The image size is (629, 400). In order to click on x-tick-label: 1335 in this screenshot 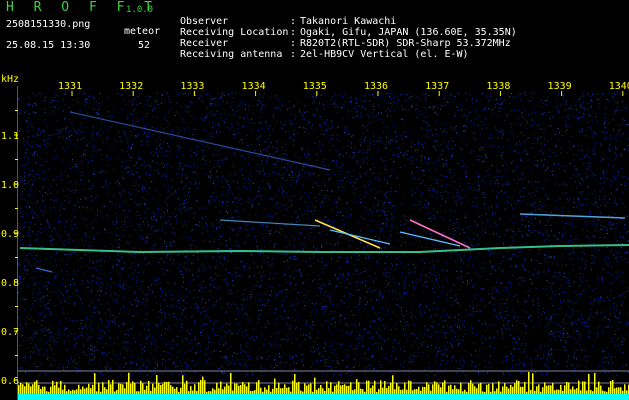, I will do `click(315, 86)`.